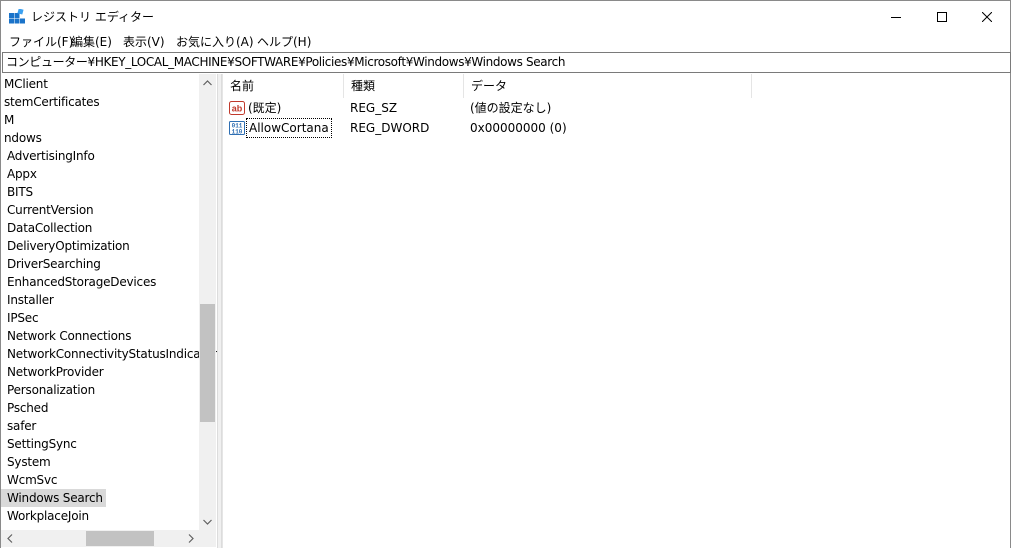 Image resolution: width=1011 pixels, height=548 pixels. I want to click on tree-item: BITS, so click(20, 192).